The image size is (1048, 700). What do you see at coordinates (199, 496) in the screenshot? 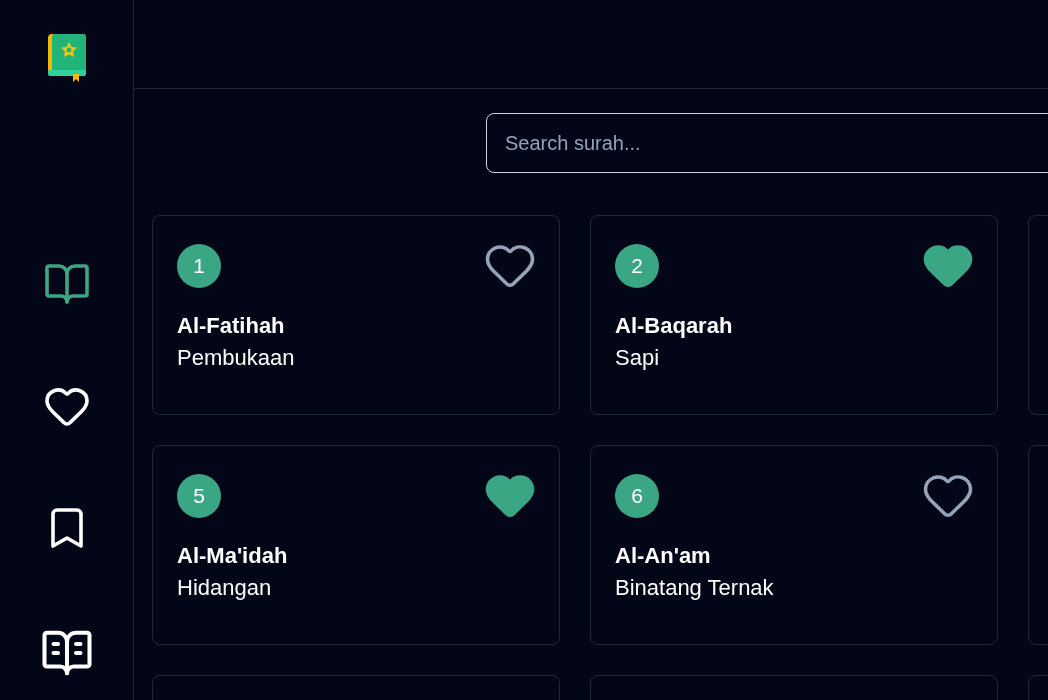
I see `surah-number: 5` at bounding box center [199, 496].